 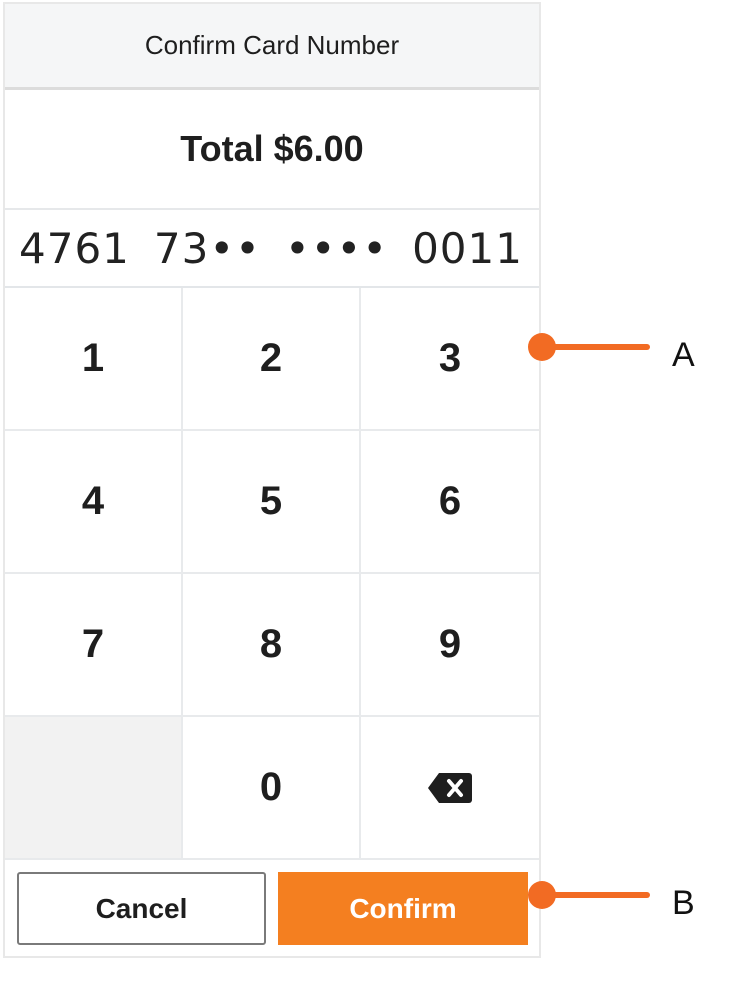 I want to click on callout-b-line, so click(x=595, y=895).